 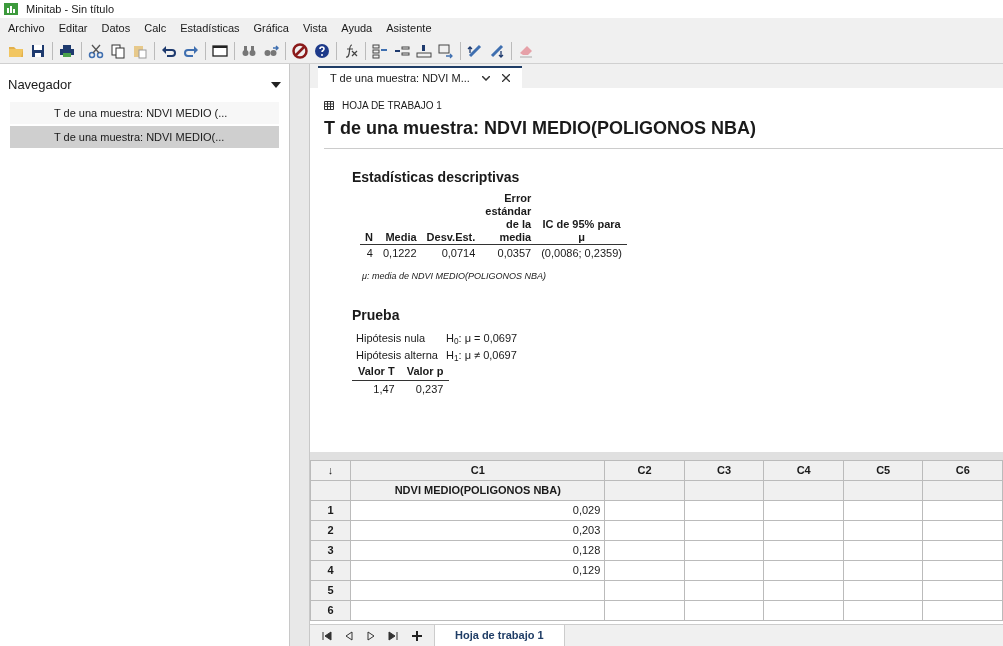 What do you see at coordinates (508, 218) in the screenshot?
I see `column-header: Error estándar de la media` at bounding box center [508, 218].